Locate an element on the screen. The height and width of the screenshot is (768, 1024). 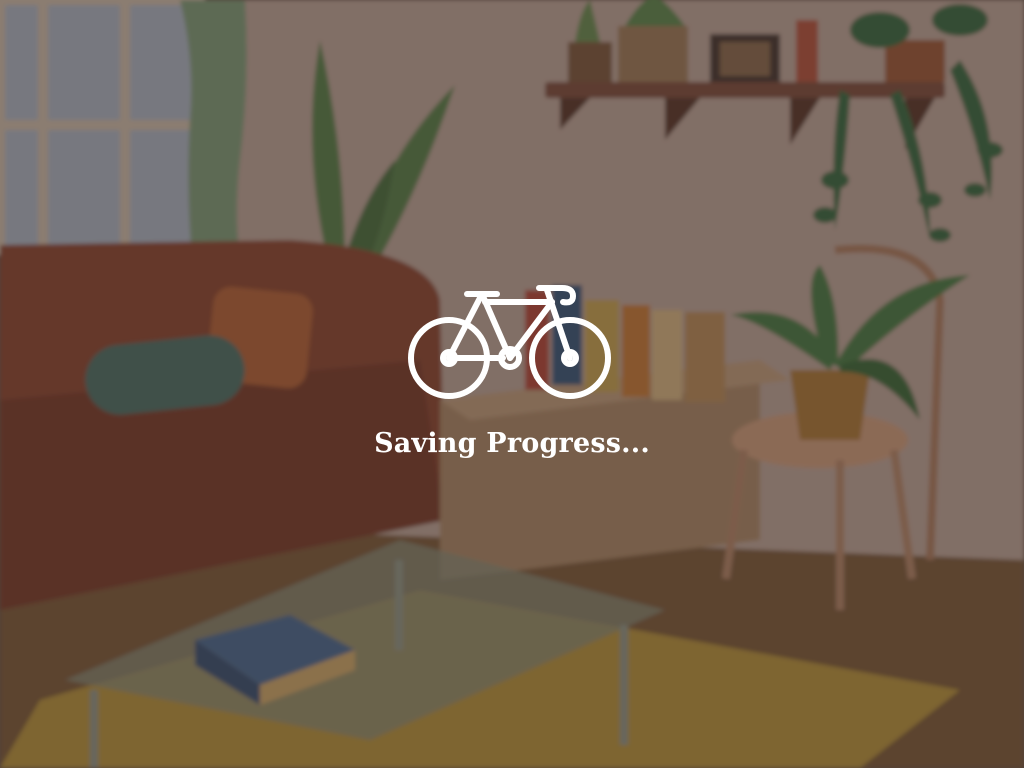
bicycle-icon is located at coordinates (509, 342).